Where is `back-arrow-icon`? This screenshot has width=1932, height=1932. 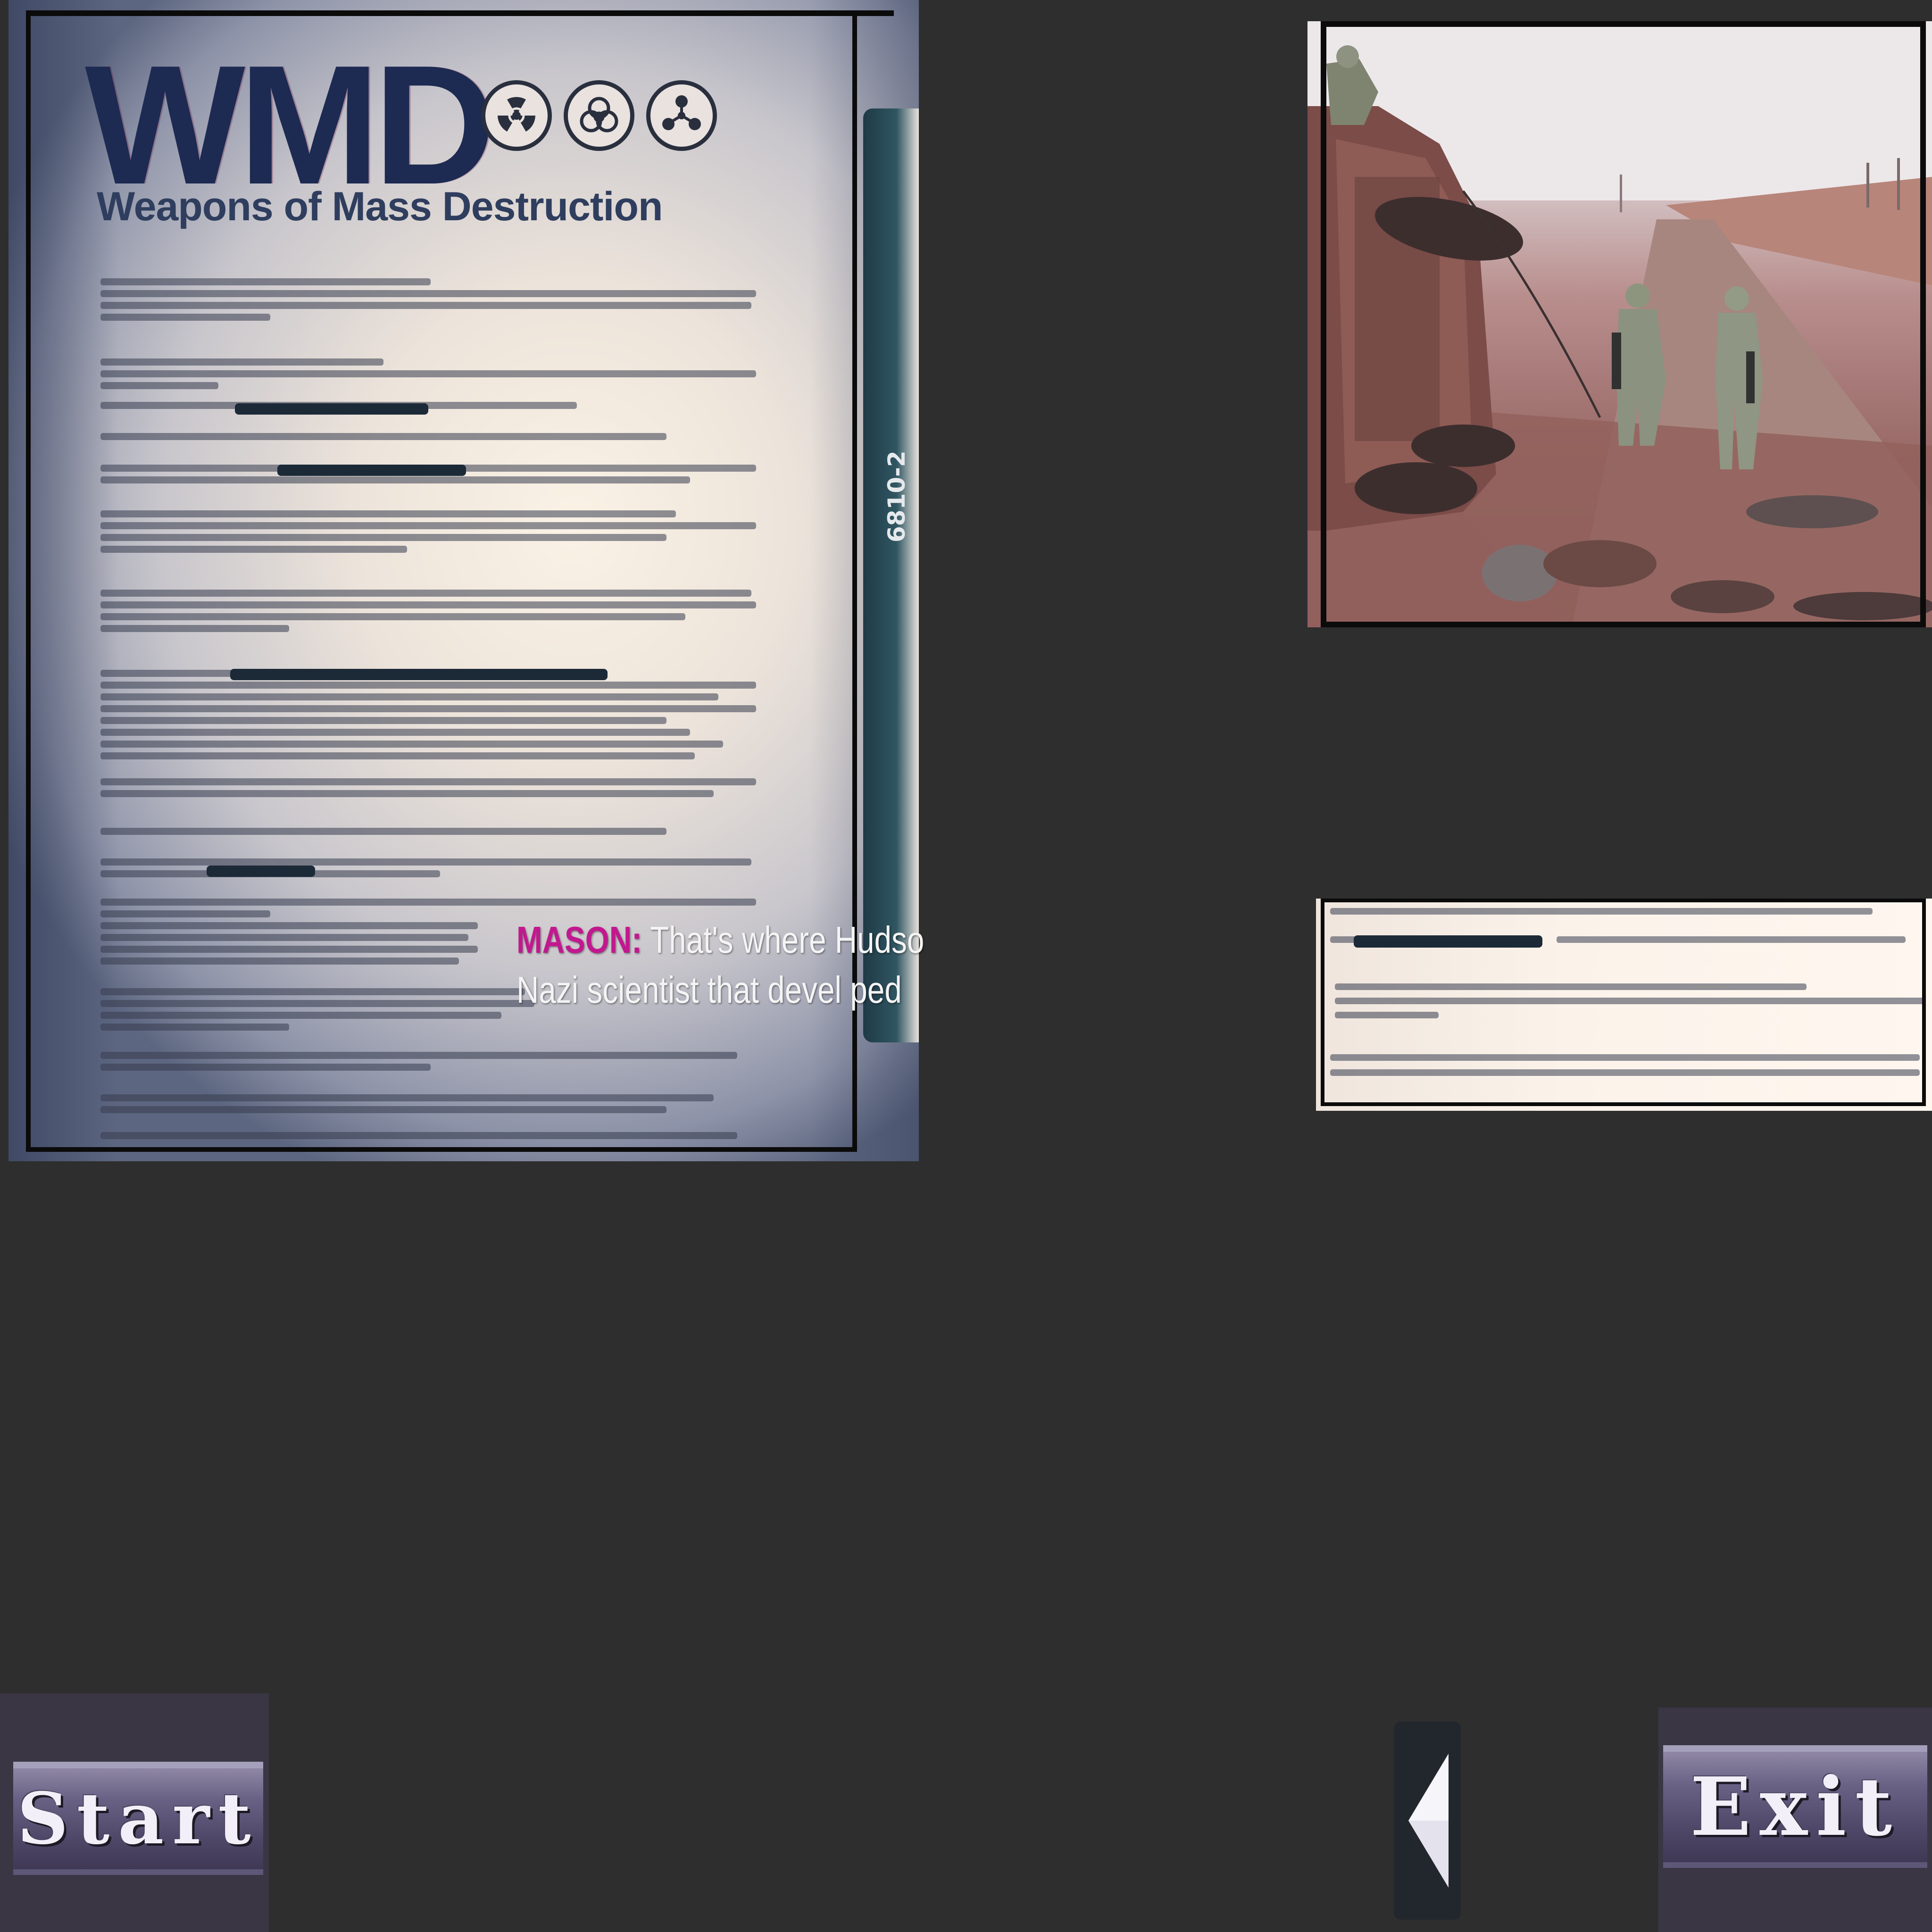 back-arrow-icon is located at coordinates (1429, 1821).